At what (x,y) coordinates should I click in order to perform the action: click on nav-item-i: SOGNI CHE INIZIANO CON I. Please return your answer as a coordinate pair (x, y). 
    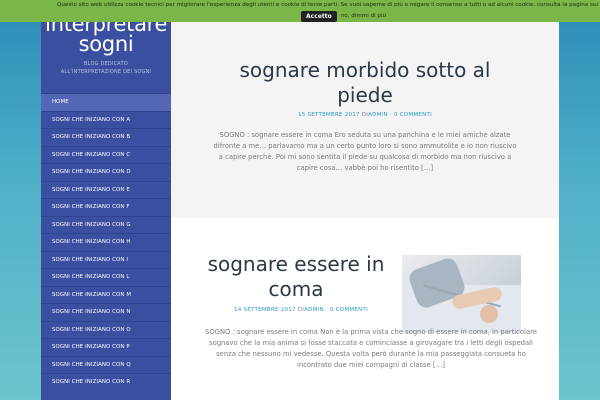
    Looking at the image, I should click on (106, 259).